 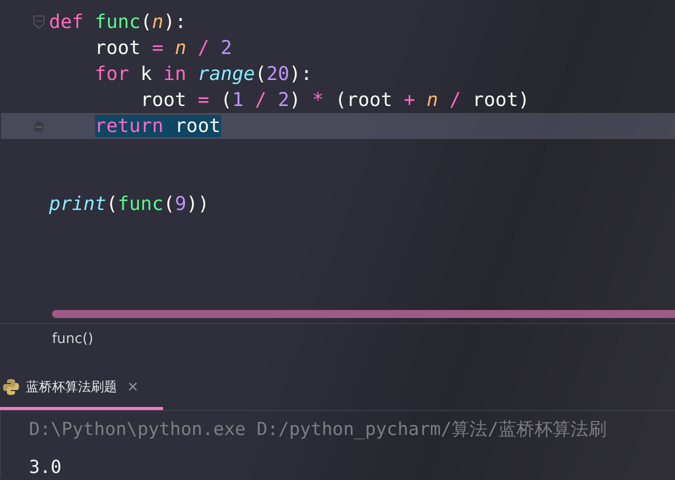 What do you see at coordinates (117, 22) in the screenshot?
I see `code-line: def func(n):` at bounding box center [117, 22].